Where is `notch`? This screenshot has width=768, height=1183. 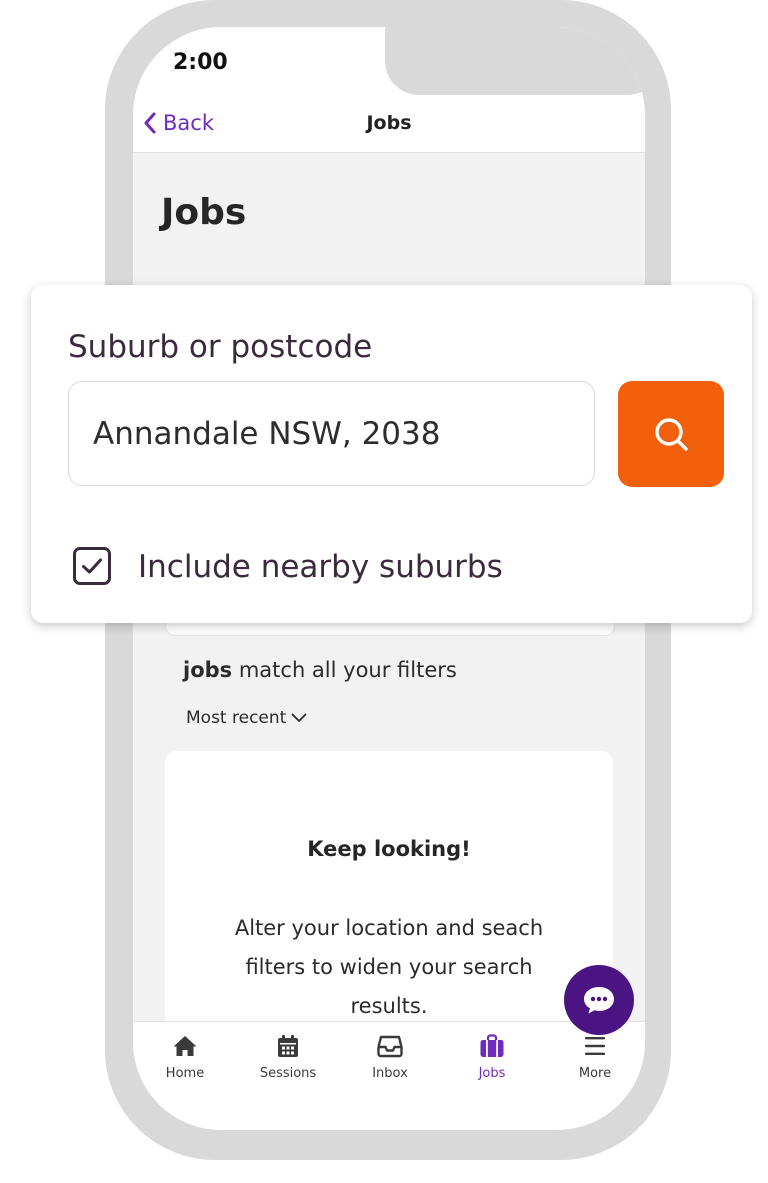
notch is located at coordinates (515, 61).